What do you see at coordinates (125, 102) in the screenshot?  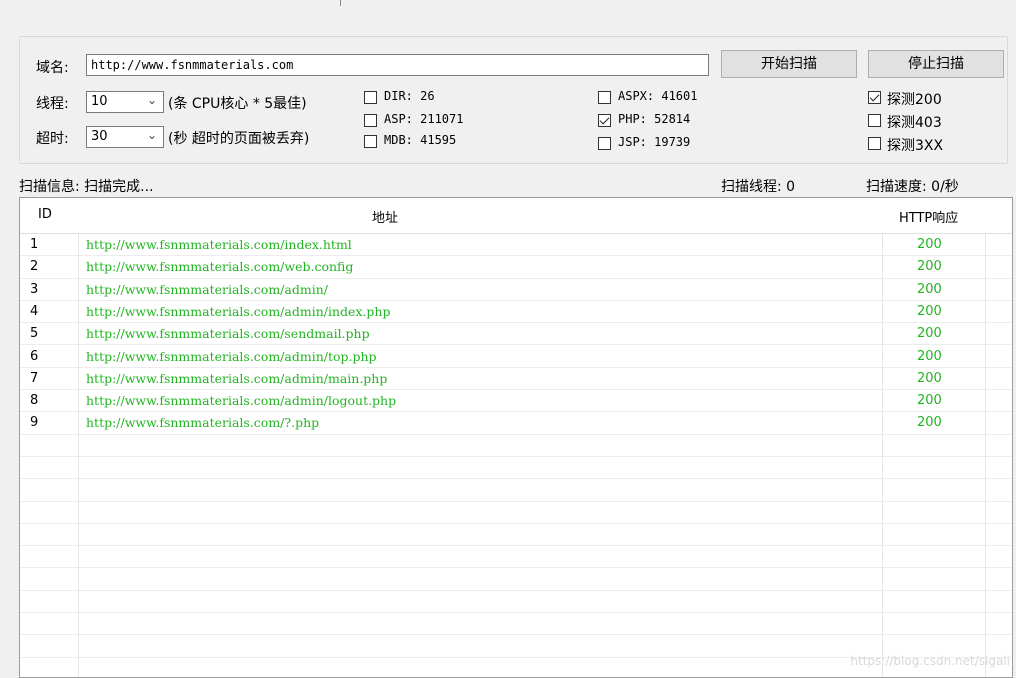 I see `threads-select: 10 ⌄` at bounding box center [125, 102].